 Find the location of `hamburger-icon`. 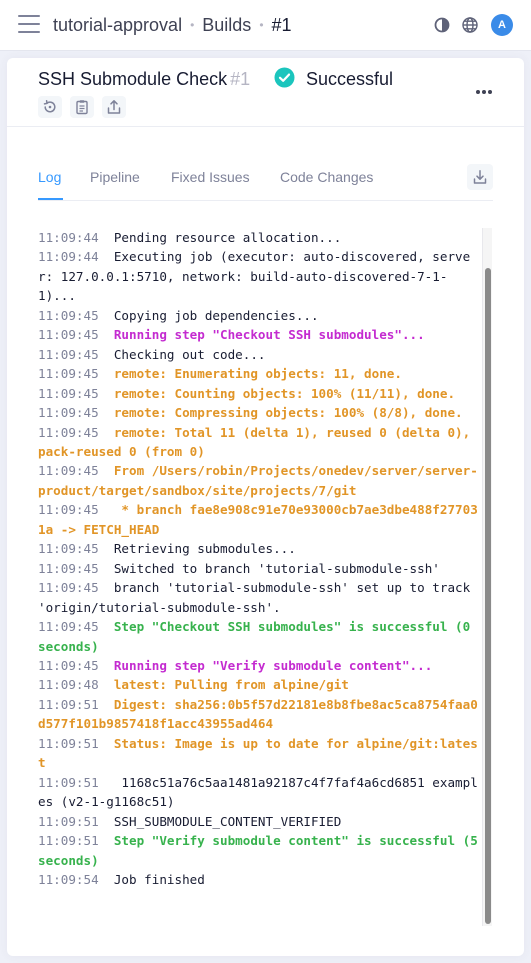

hamburger-icon is located at coordinates (29, 24).